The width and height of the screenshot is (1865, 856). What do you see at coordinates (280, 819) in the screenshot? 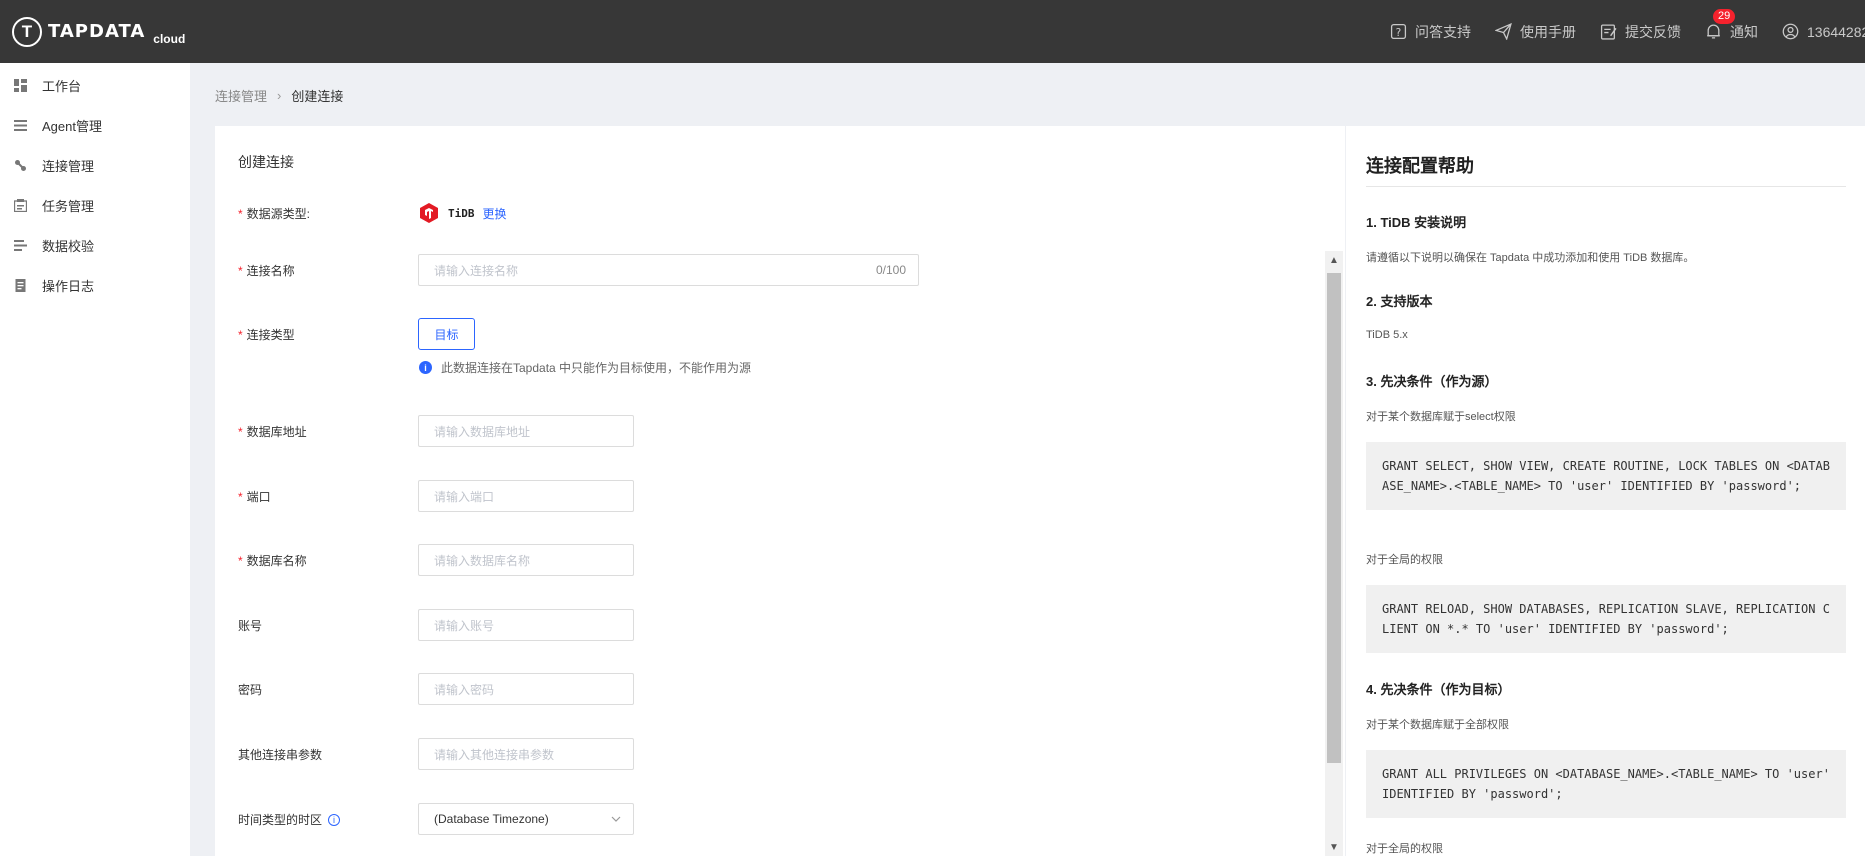
I see `timezone-label: 时间类型的时区` at bounding box center [280, 819].